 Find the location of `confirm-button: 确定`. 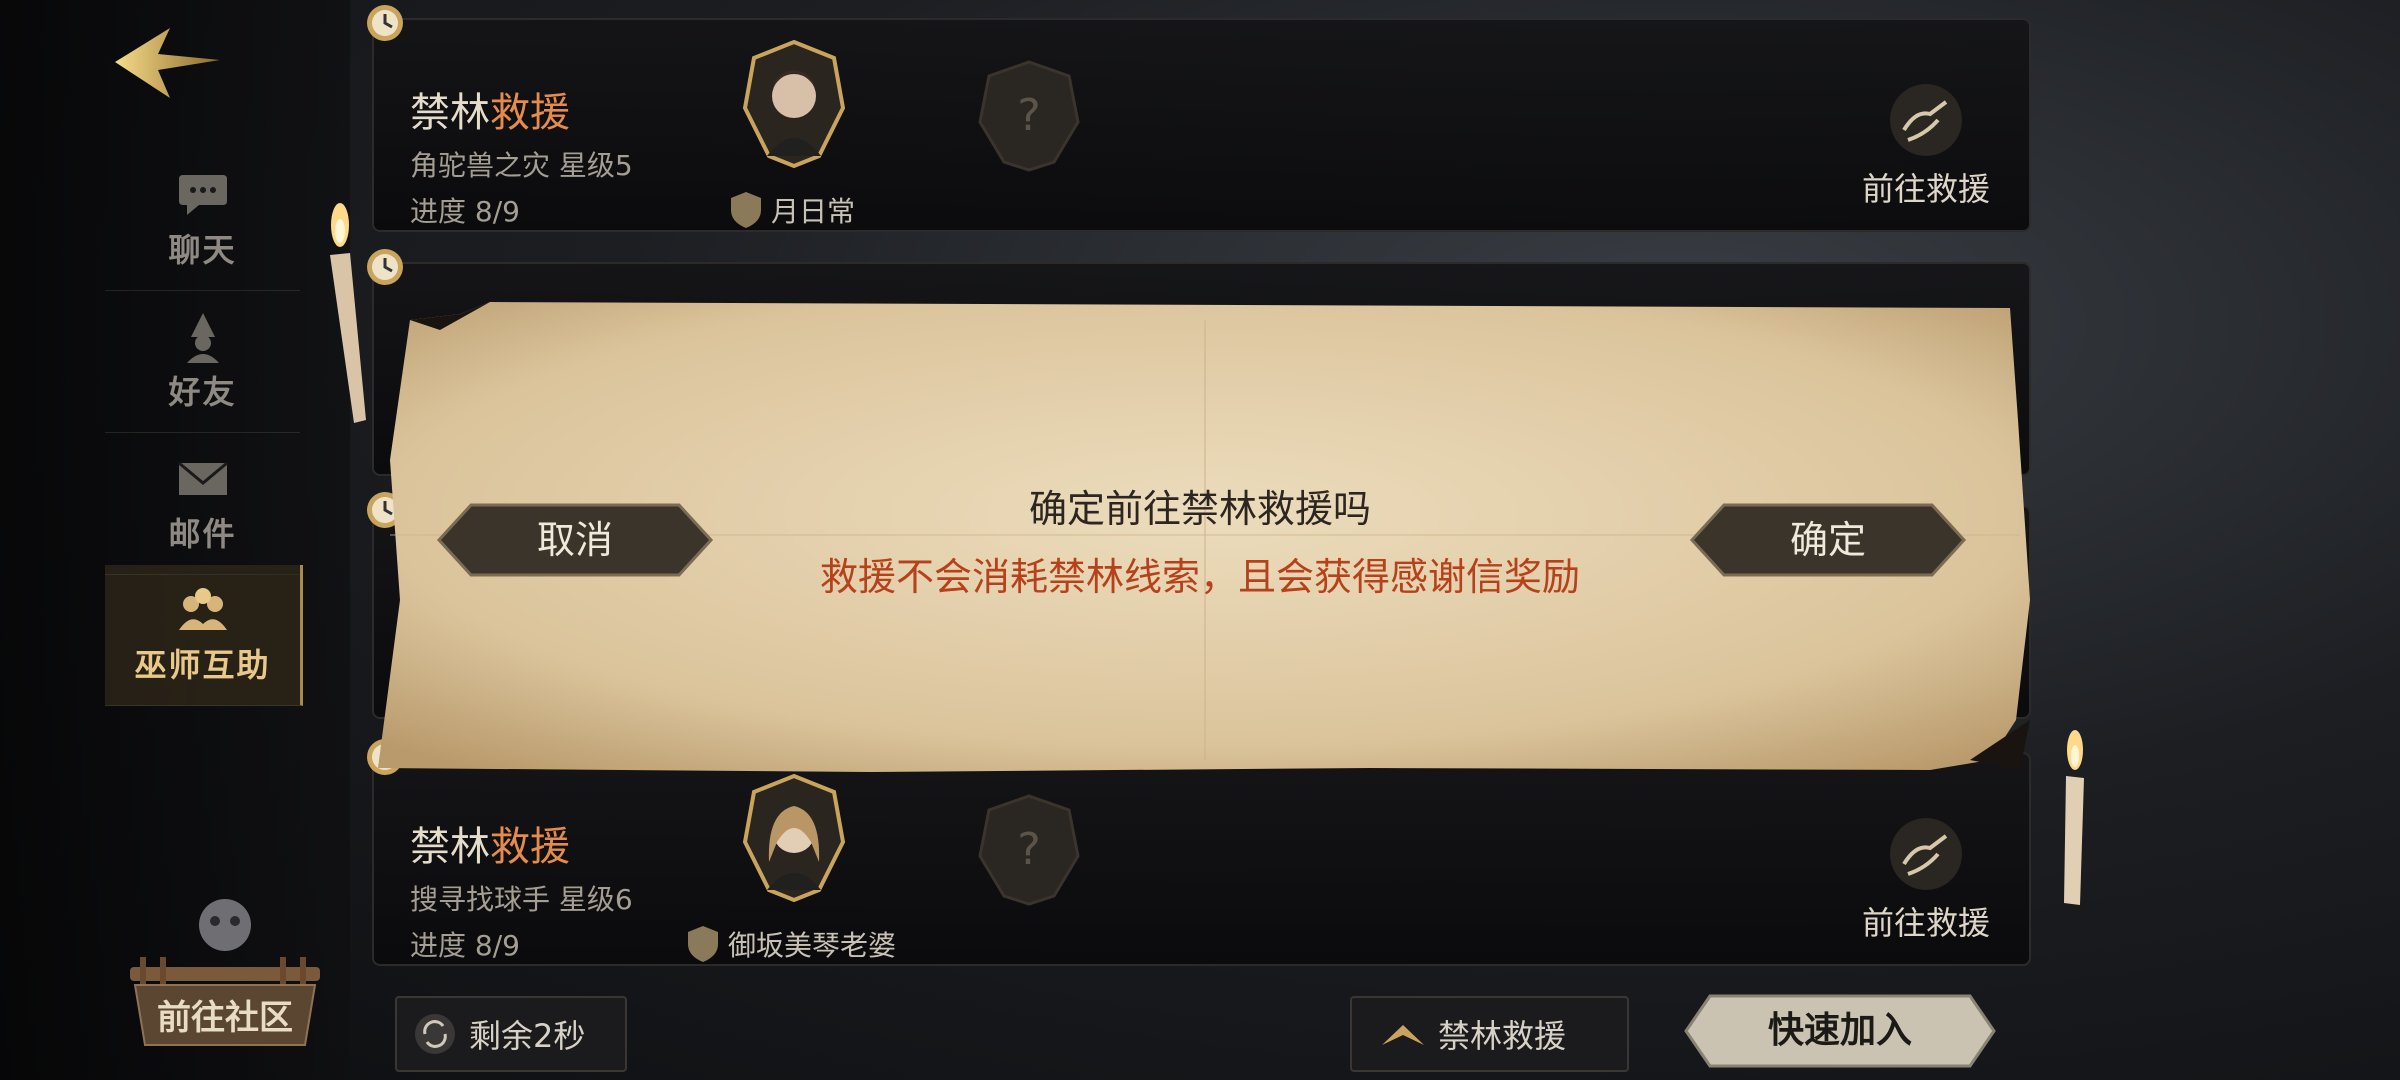

confirm-button: 确定 is located at coordinates (1828, 540).